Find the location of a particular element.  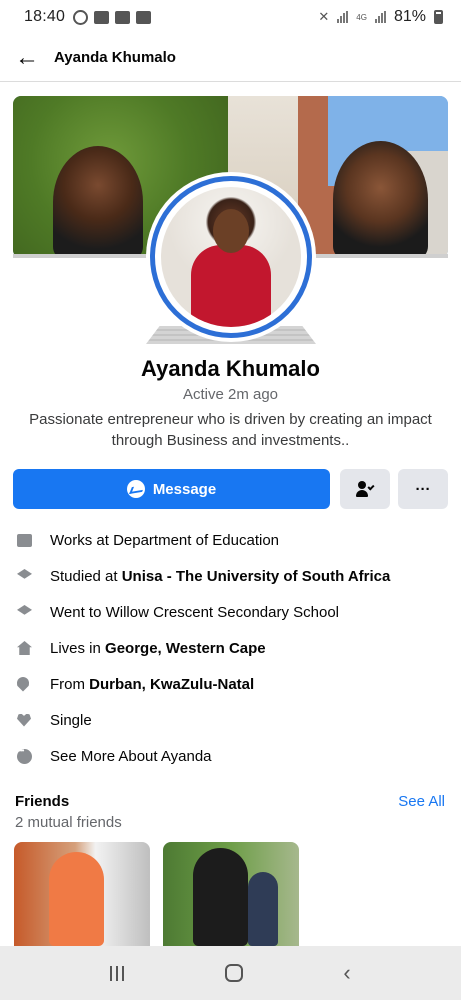

mute-icon: ✕ is located at coordinates (324, 16).